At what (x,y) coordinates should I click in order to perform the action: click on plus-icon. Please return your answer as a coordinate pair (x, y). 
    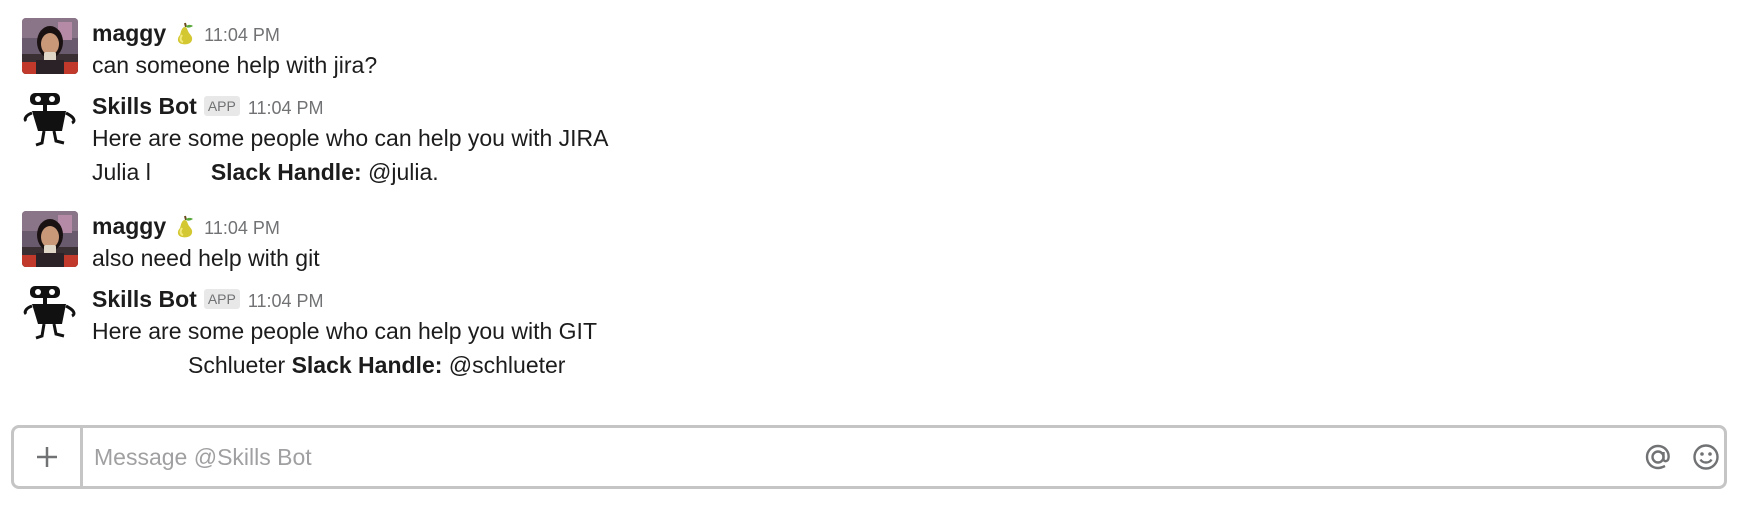
    Looking at the image, I should click on (47, 457).